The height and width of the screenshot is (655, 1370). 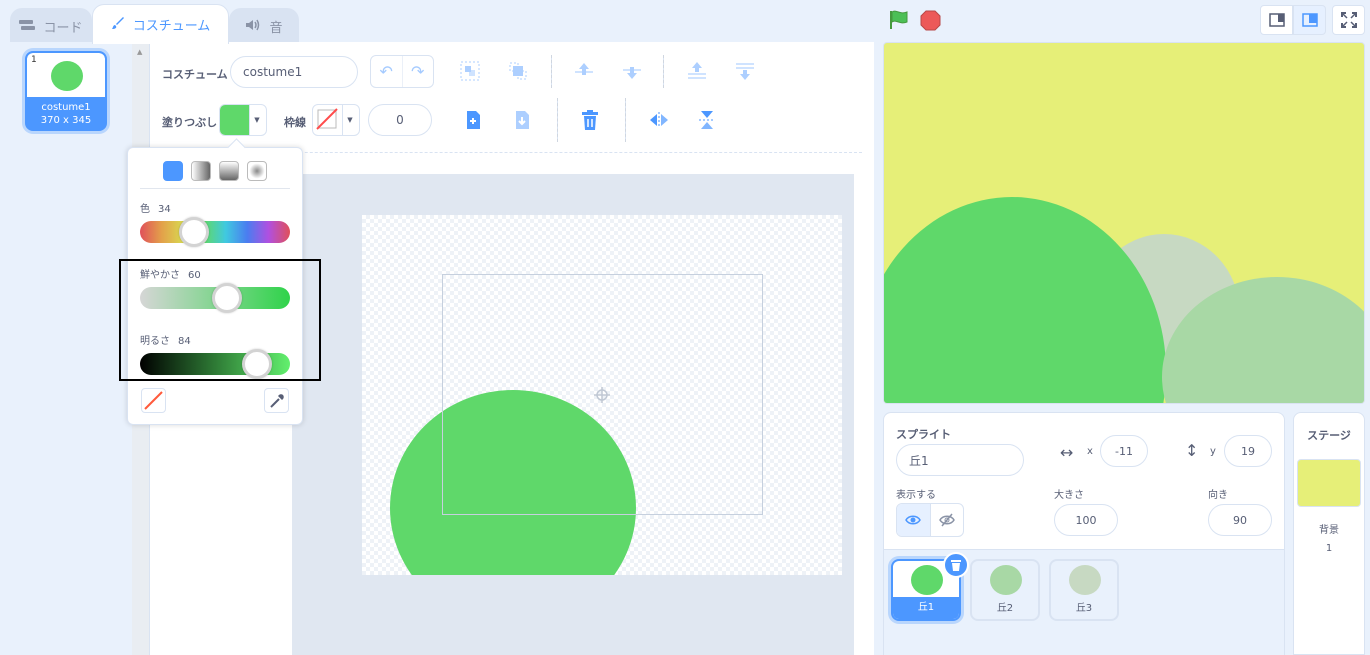 I want to click on normal-stage-icon, so click(x=1309, y=20).